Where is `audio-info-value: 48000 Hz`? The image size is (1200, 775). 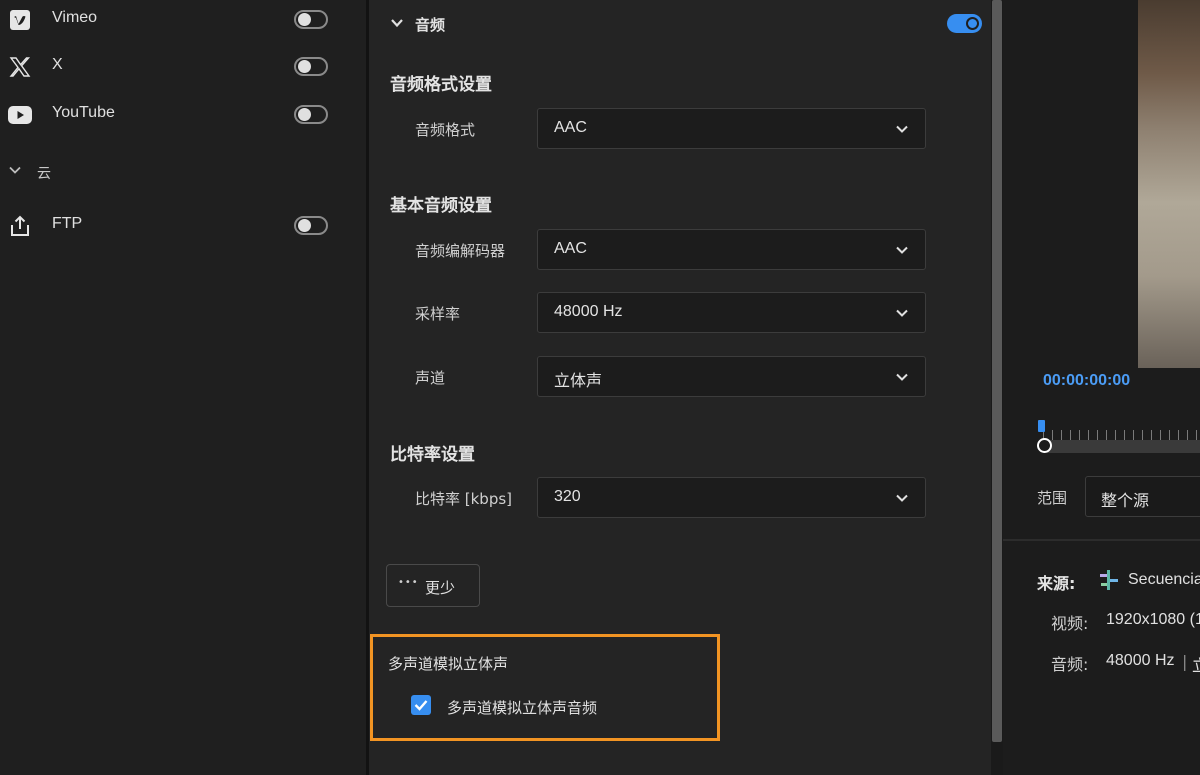 audio-info-value: 48000 Hz is located at coordinates (1140, 660).